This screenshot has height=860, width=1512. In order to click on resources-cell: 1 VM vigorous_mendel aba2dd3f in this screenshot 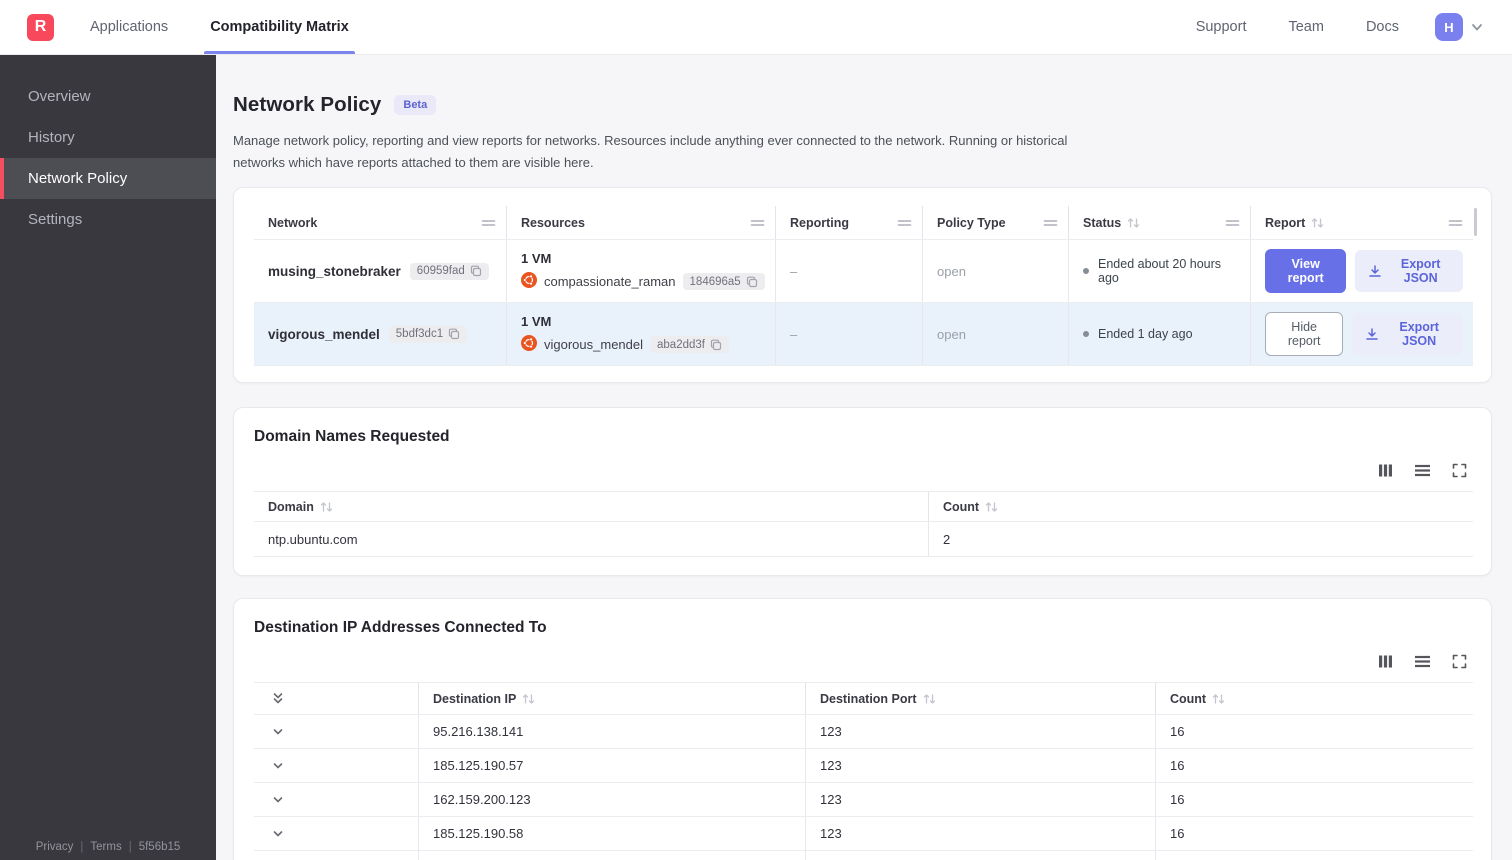, I will do `click(641, 334)`.